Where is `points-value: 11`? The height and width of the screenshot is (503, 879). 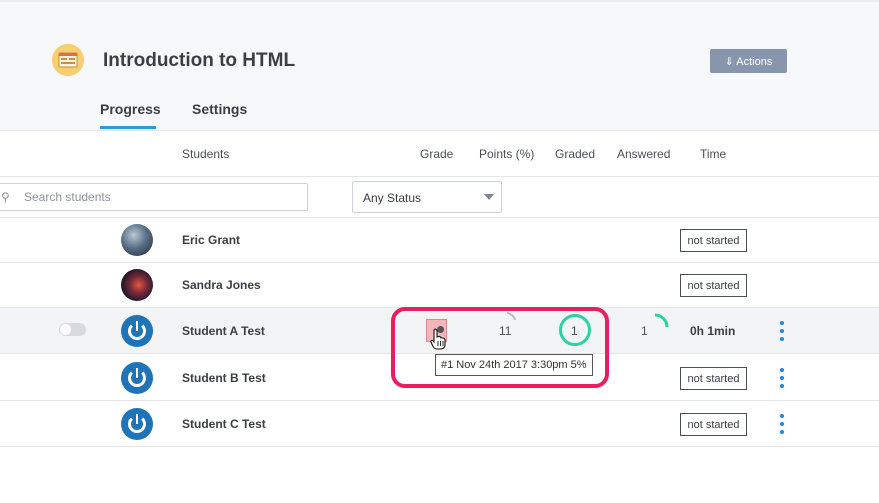
points-value: 11 is located at coordinates (505, 331).